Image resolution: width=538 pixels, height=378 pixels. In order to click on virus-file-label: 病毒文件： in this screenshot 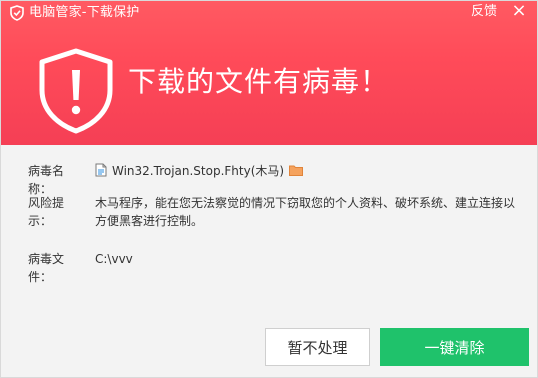, I will do `click(46, 268)`.